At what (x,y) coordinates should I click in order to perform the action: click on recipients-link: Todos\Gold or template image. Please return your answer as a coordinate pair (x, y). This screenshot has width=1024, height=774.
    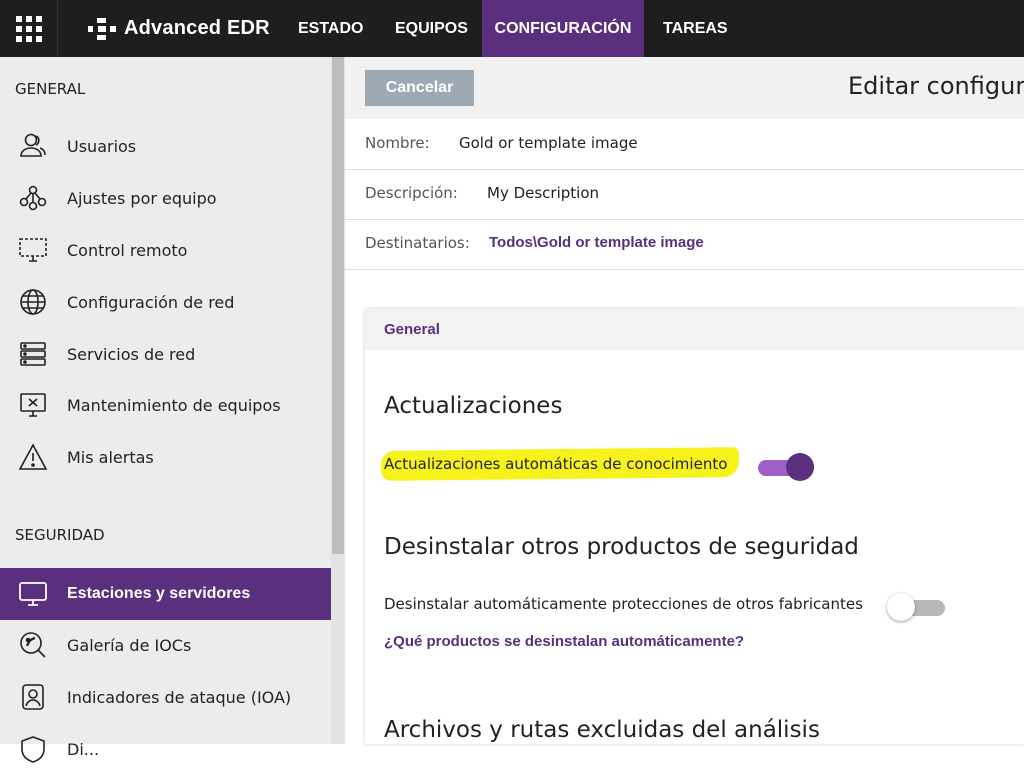
    Looking at the image, I should click on (596, 242).